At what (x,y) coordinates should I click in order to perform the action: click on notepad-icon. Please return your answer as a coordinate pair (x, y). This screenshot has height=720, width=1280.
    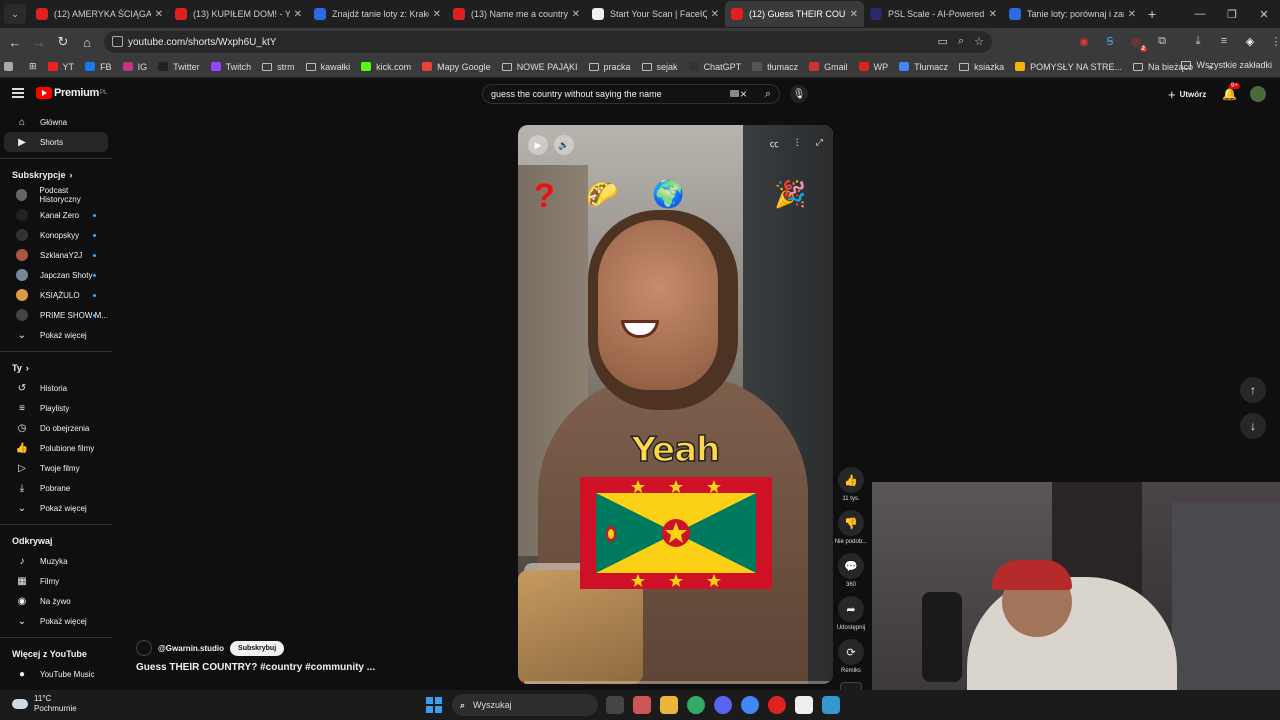
    Looking at the image, I should click on (831, 705).